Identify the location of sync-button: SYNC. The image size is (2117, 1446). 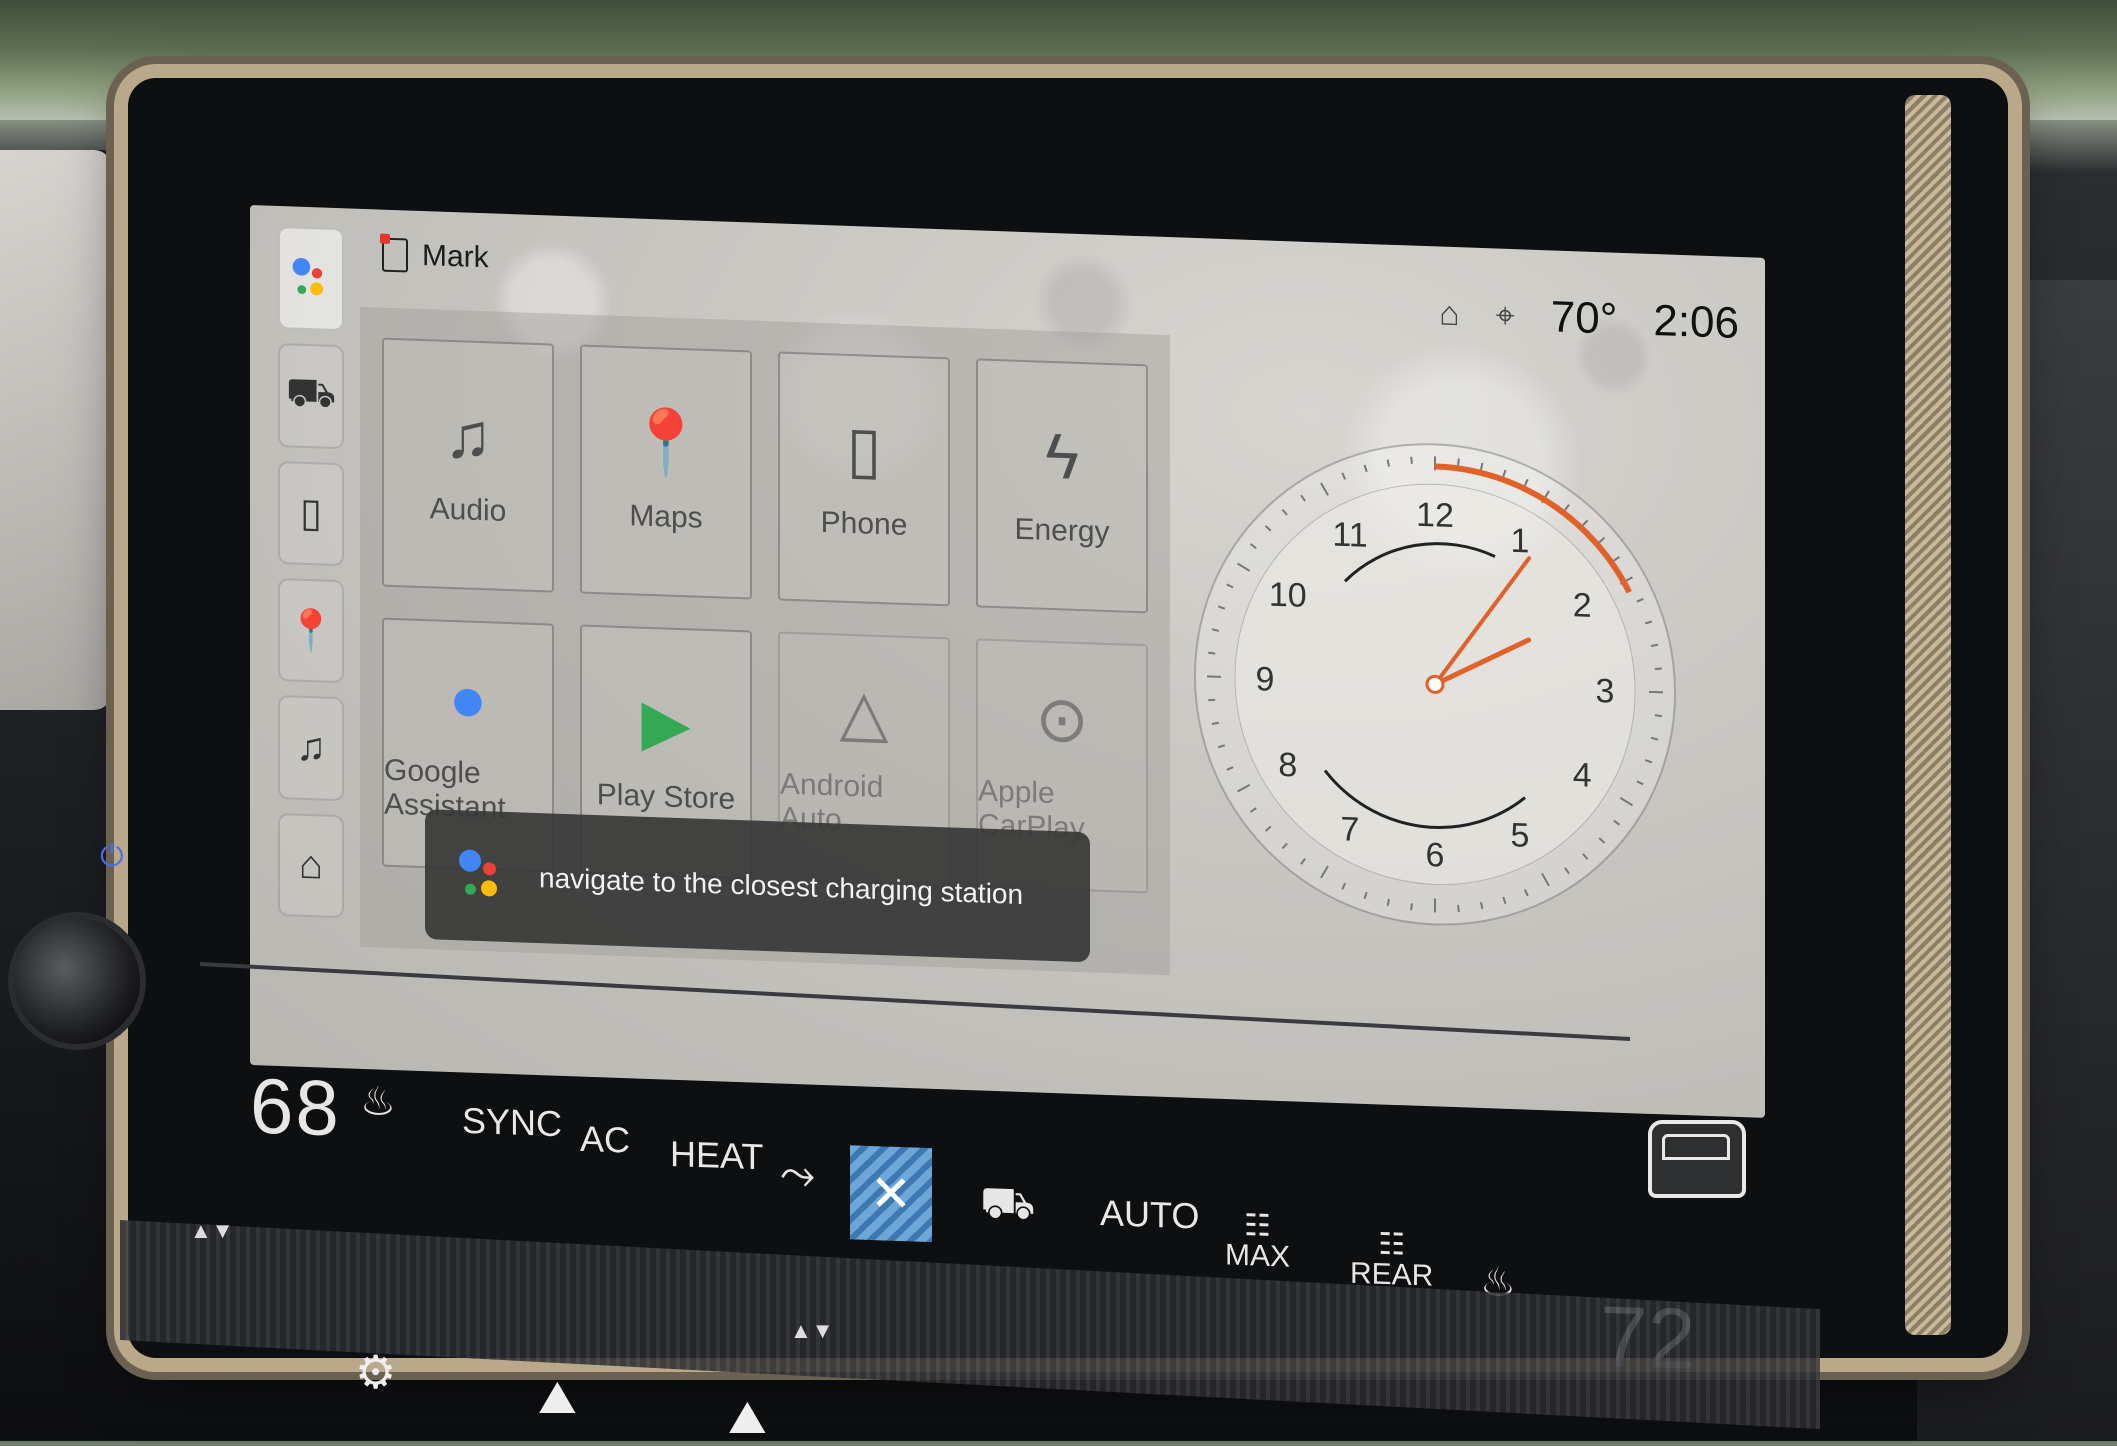
(512, 1122).